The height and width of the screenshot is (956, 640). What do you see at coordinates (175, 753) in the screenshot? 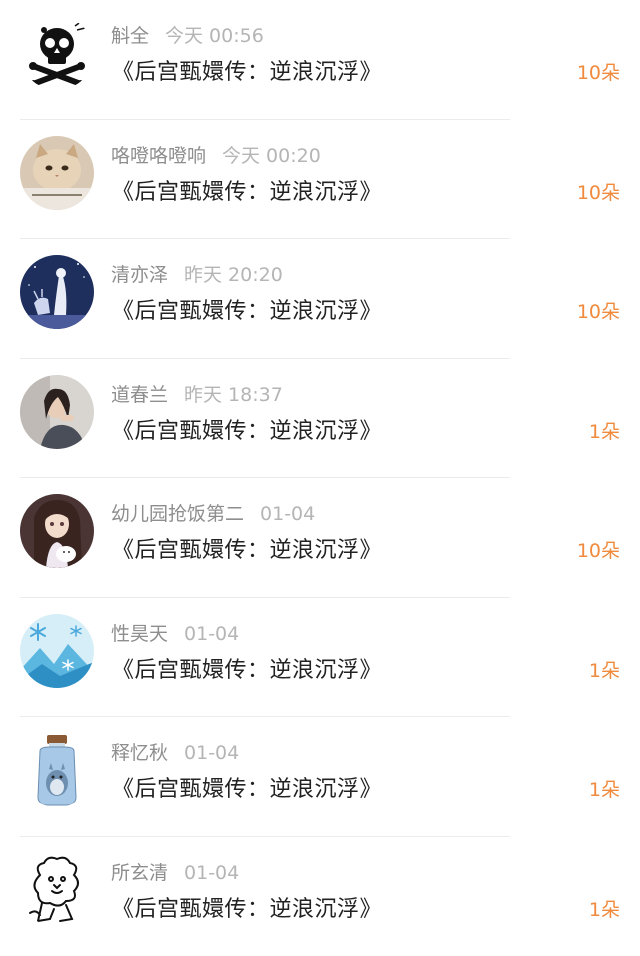
I see `user-meta: 释忆秋 01-04` at bounding box center [175, 753].